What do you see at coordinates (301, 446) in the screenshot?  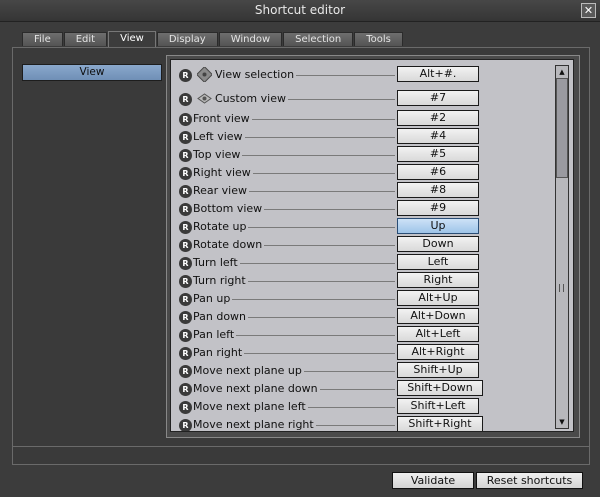 I see `panel-divider` at bounding box center [301, 446].